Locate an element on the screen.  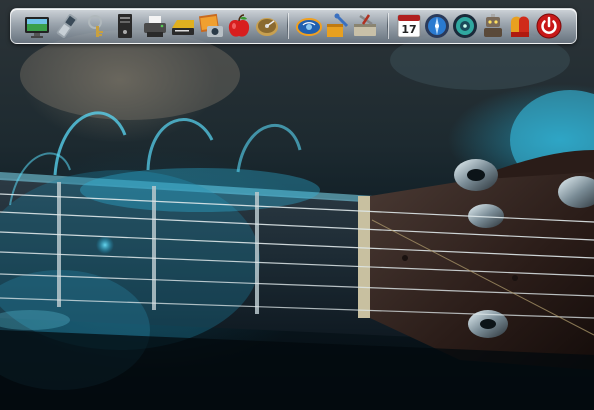
tower-computer-icon is located at coordinates (125, 26).